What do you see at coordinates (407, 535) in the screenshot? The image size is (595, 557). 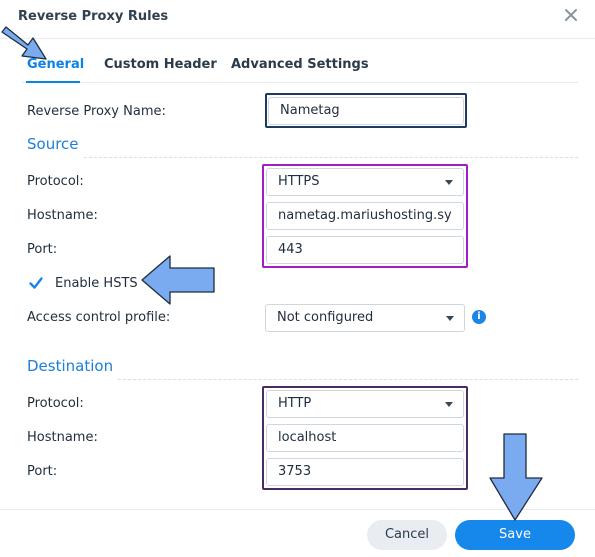 I see `cancel-button: Cancel` at bounding box center [407, 535].